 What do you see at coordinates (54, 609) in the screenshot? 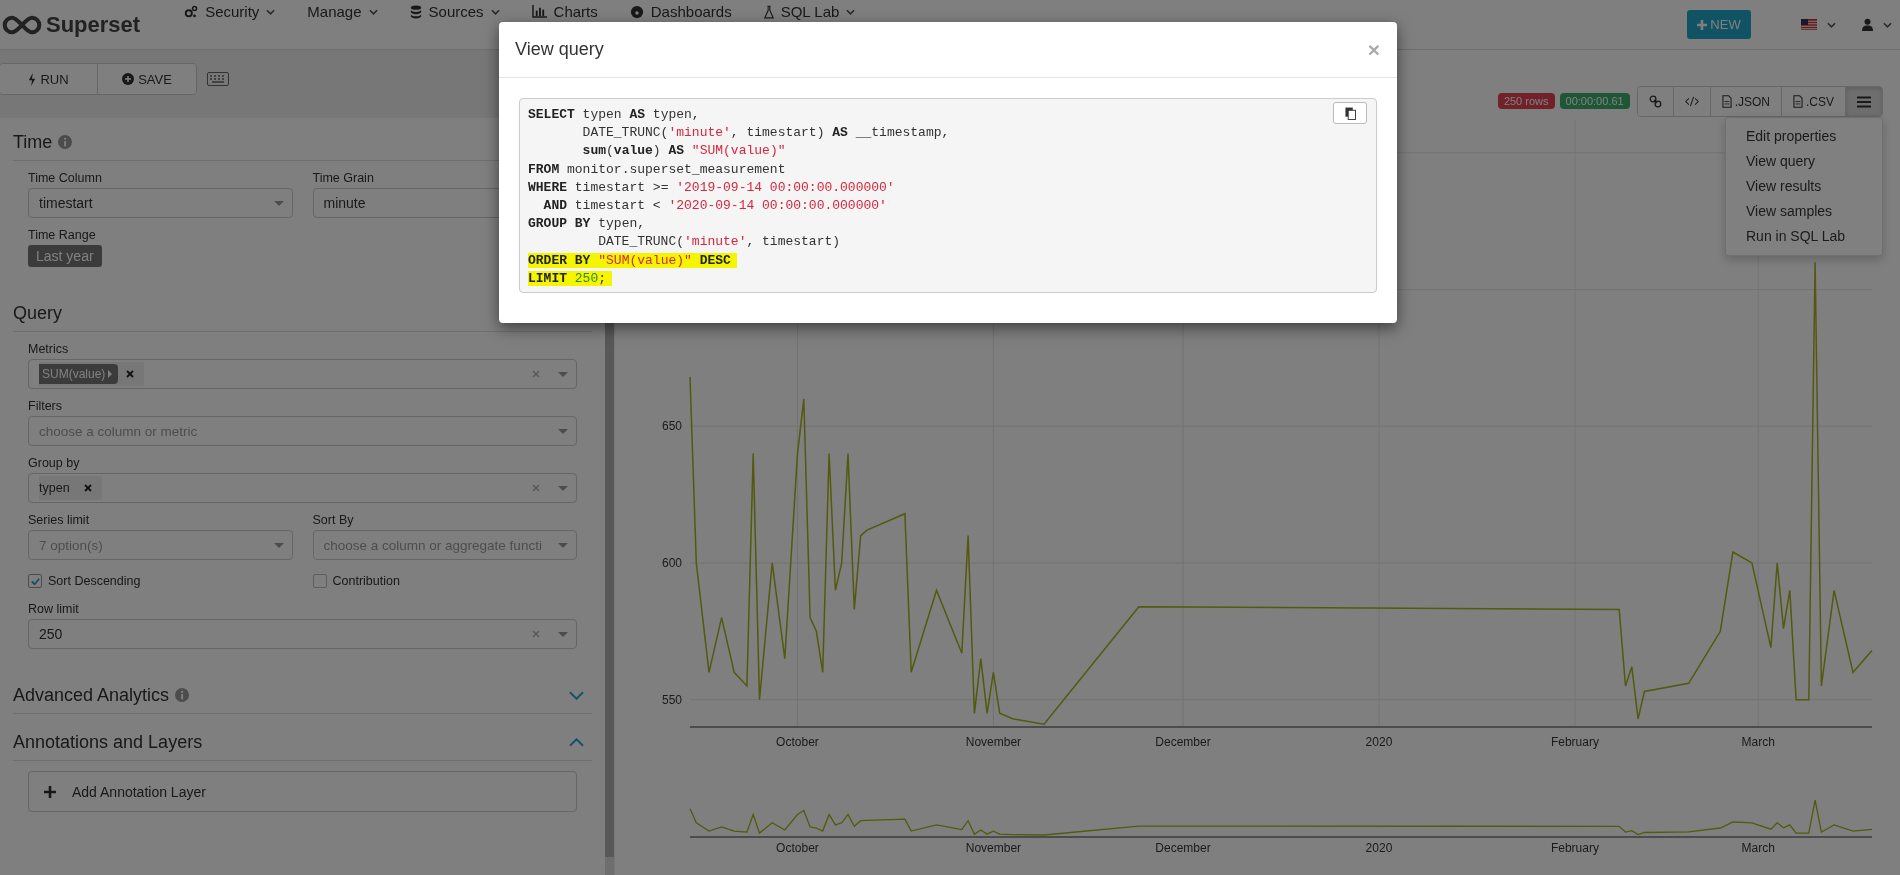
I see `field-label: Row limit` at bounding box center [54, 609].